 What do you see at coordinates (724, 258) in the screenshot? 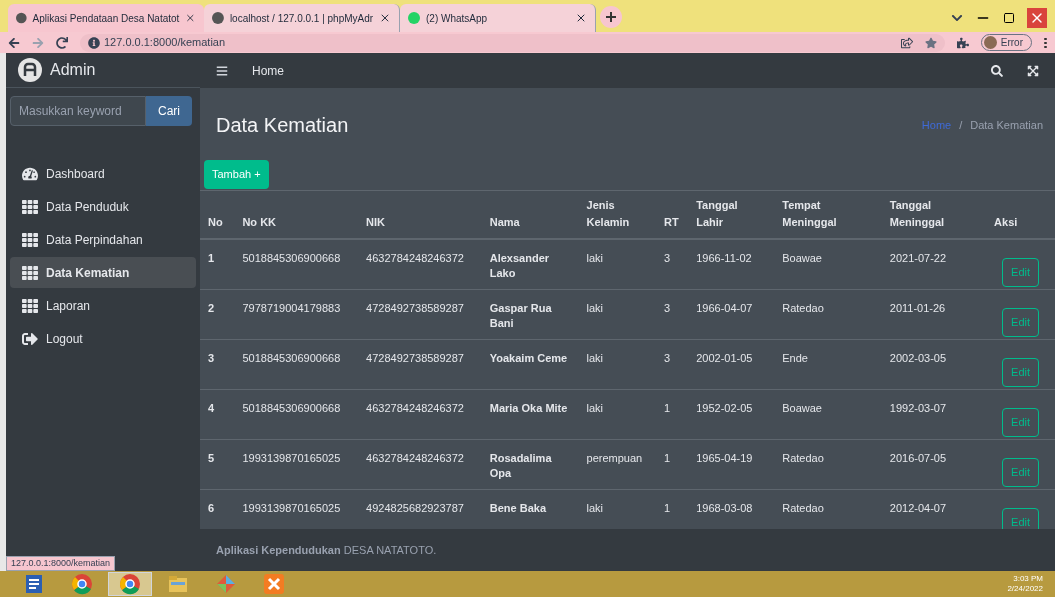
I see `table-cell: 1966-11-02` at bounding box center [724, 258].